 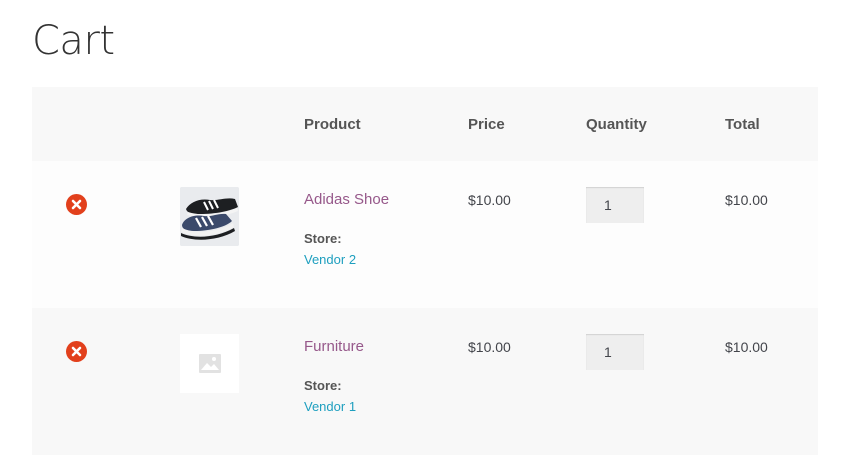 I want to click on product-name-link: Adidas Shoe, so click(x=346, y=199).